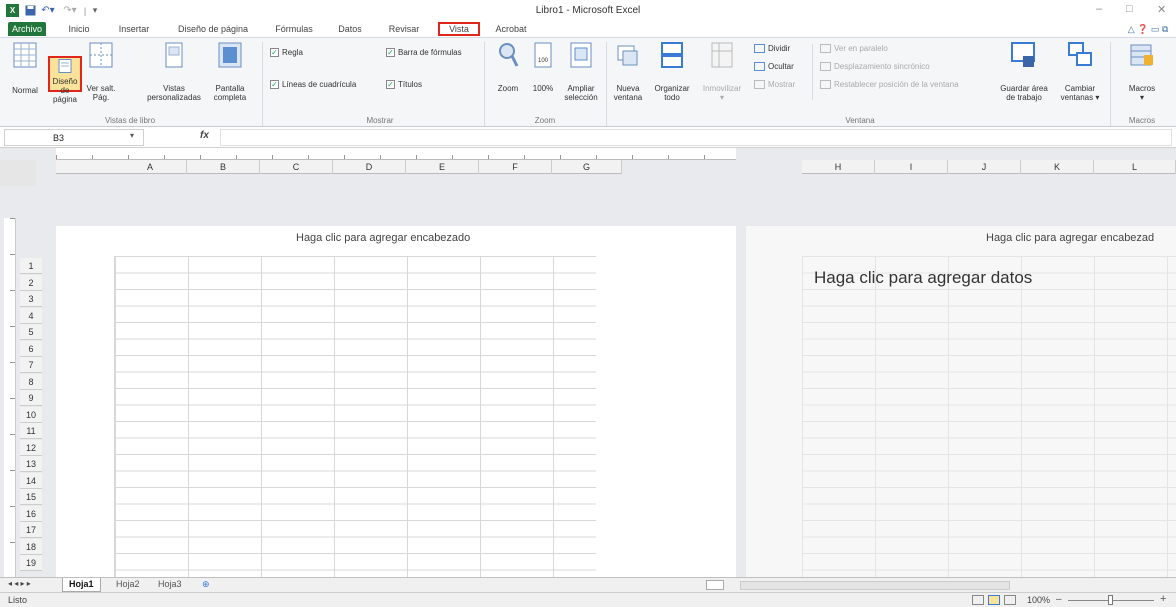 This screenshot has height=607, width=1176. Describe the element at coordinates (509, 55) in the screenshot. I see `magnifier-icon` at that location.